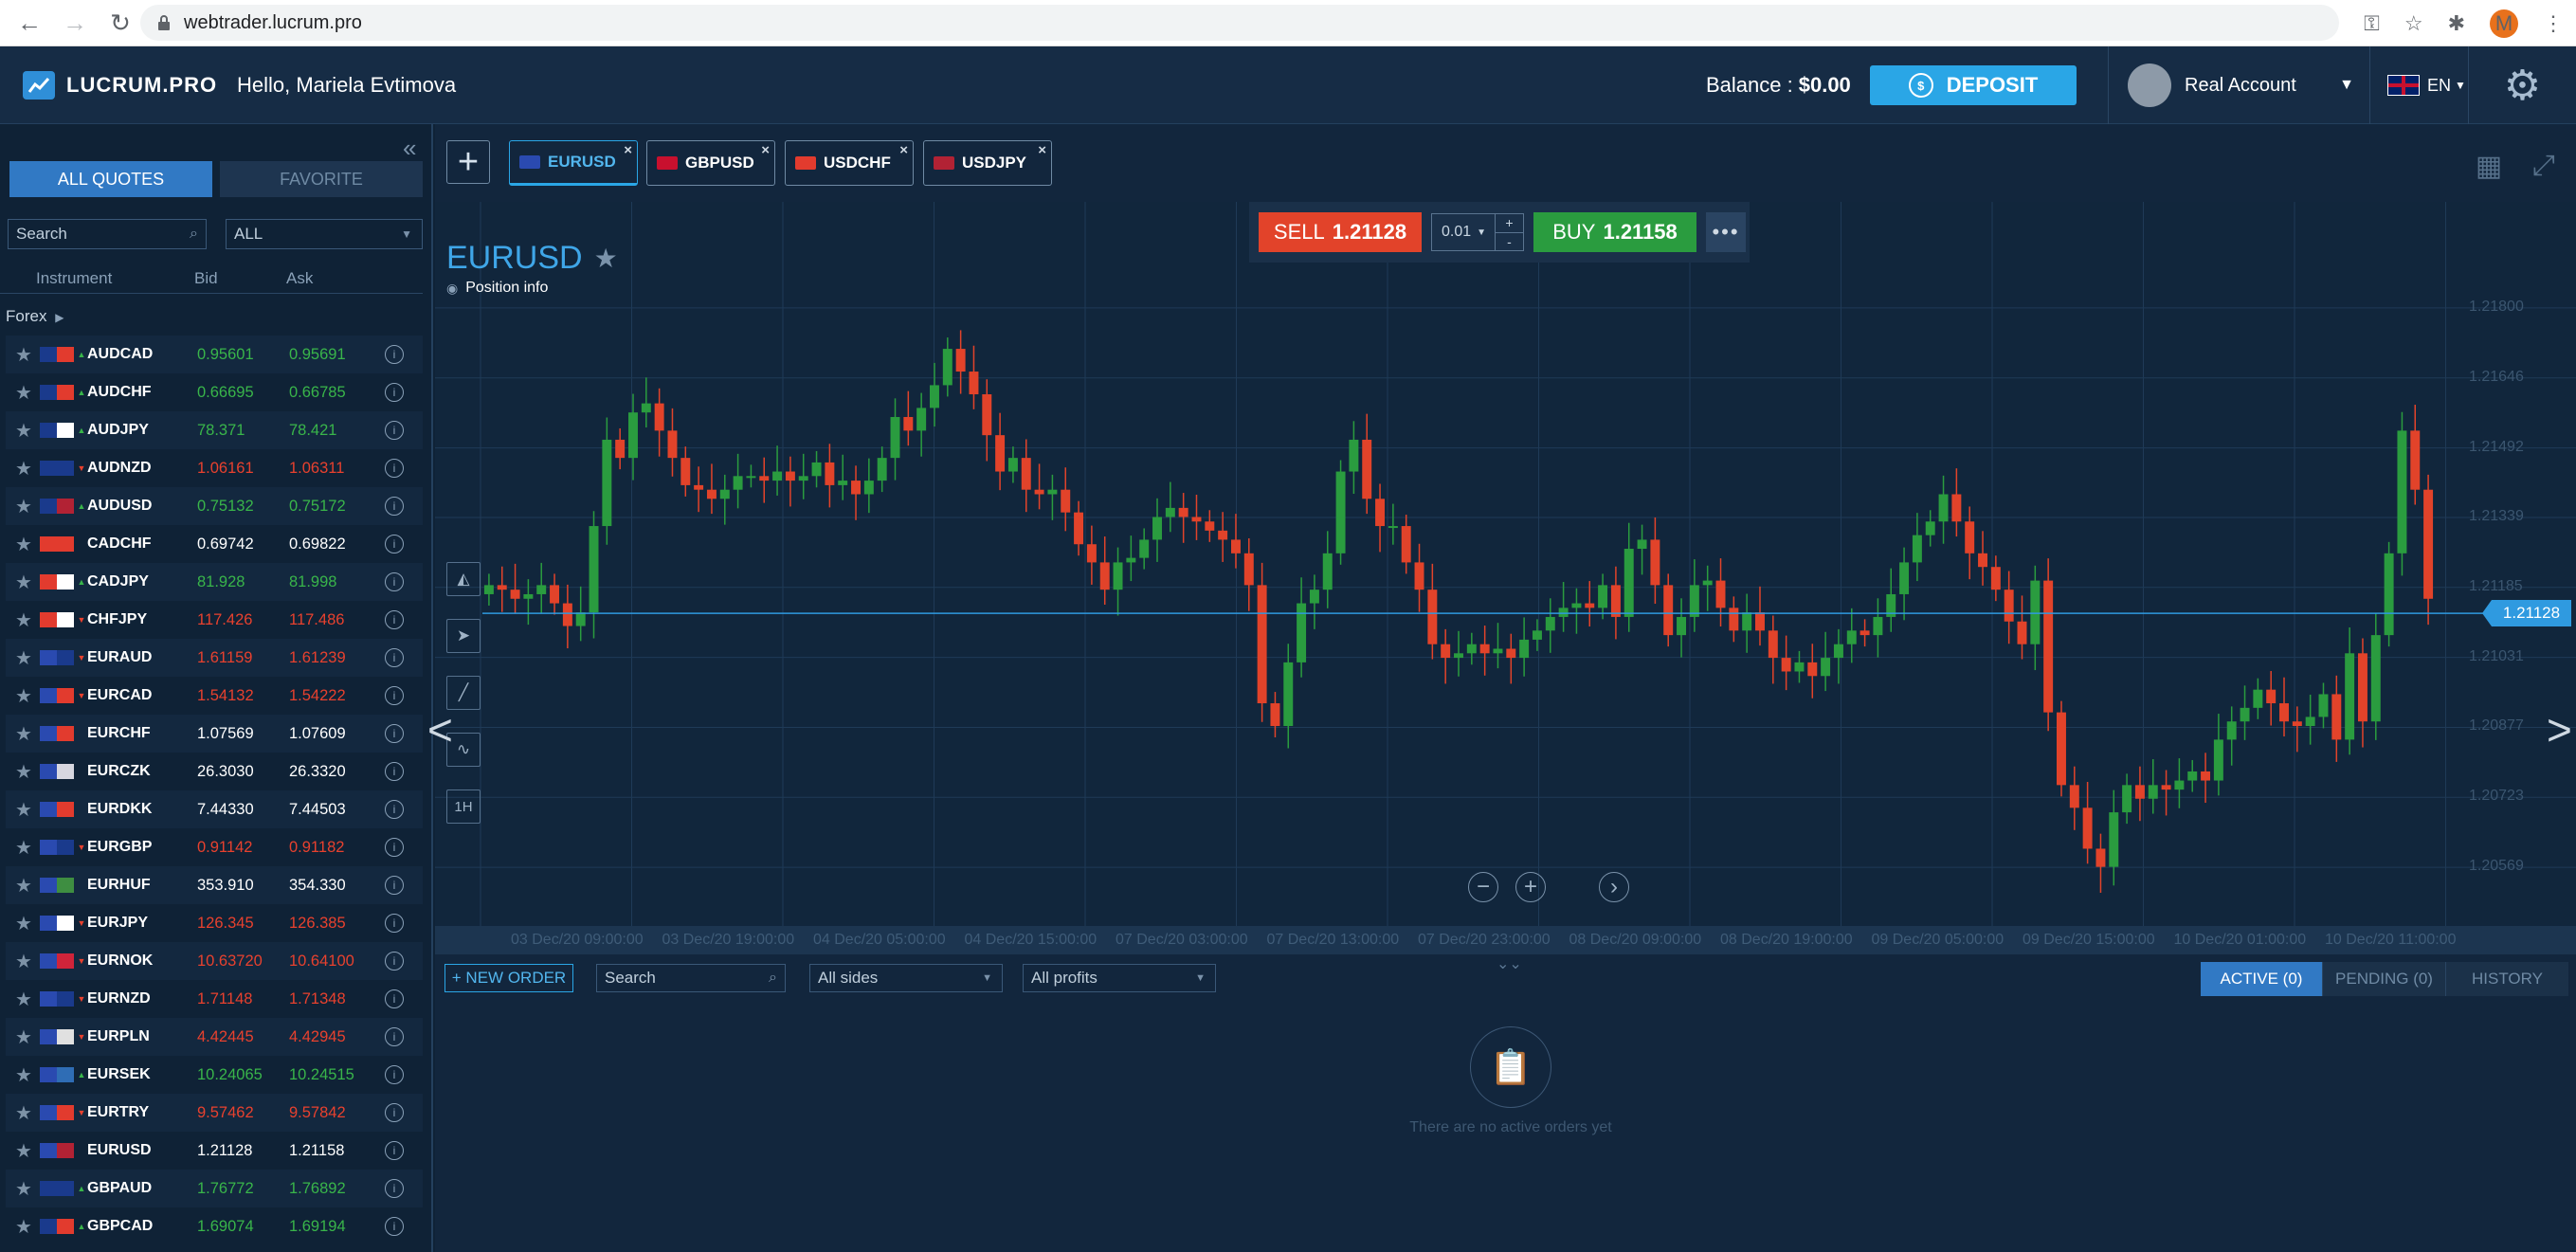 The width and height of the screenshot is (2576, 1252). Describe the element at coordinates (34, 316) in the screenshot. I see `forex-group: Forex ▶` at that location.